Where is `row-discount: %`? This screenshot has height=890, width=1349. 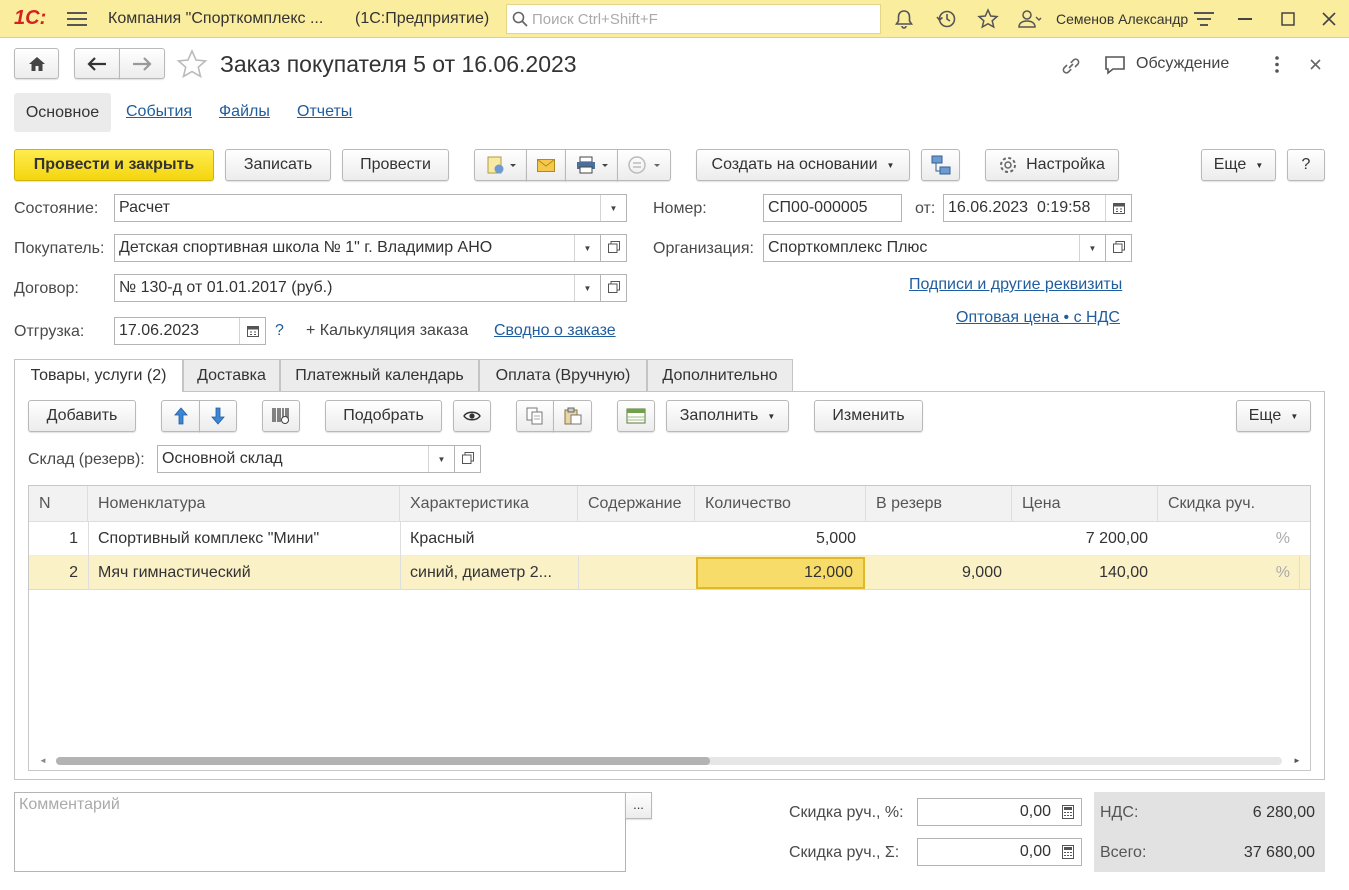 row-discount: % is located at coordinates (1234, 573).